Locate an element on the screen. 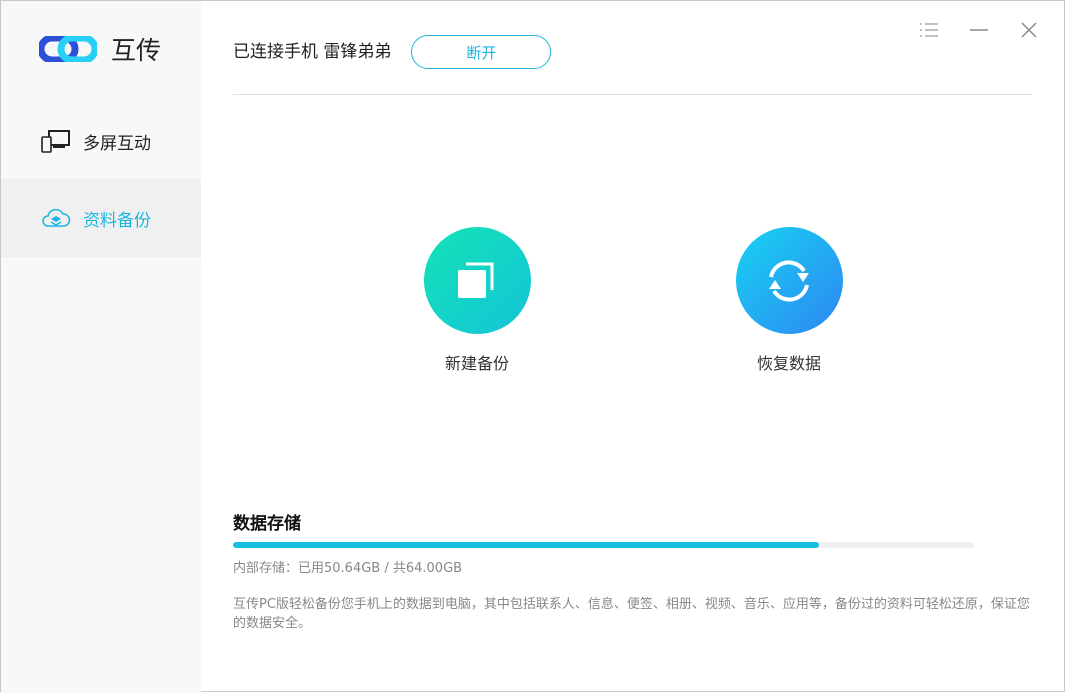  link-logo-icon is located at coordinates (68, 49).